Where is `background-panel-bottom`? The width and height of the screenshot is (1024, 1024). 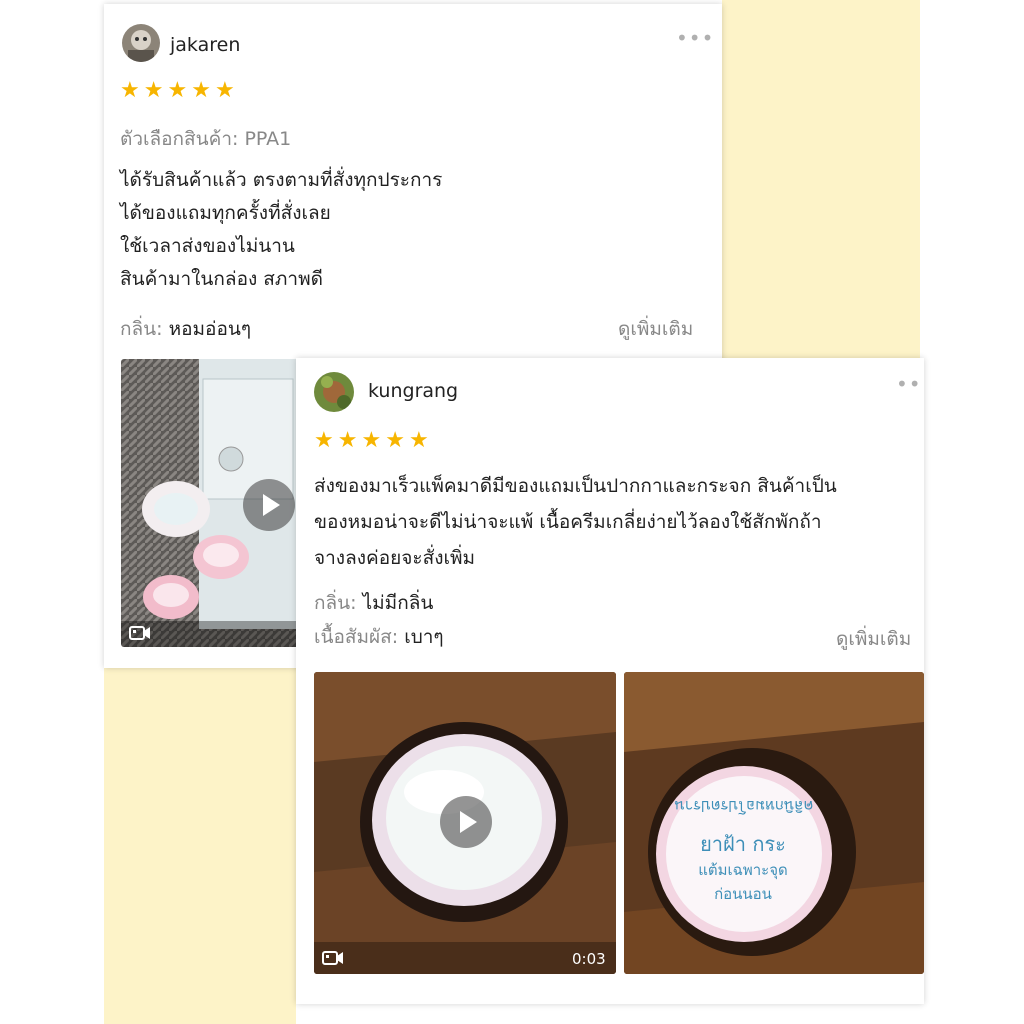 background-panel-bottom is located at coordinates (200, 846).